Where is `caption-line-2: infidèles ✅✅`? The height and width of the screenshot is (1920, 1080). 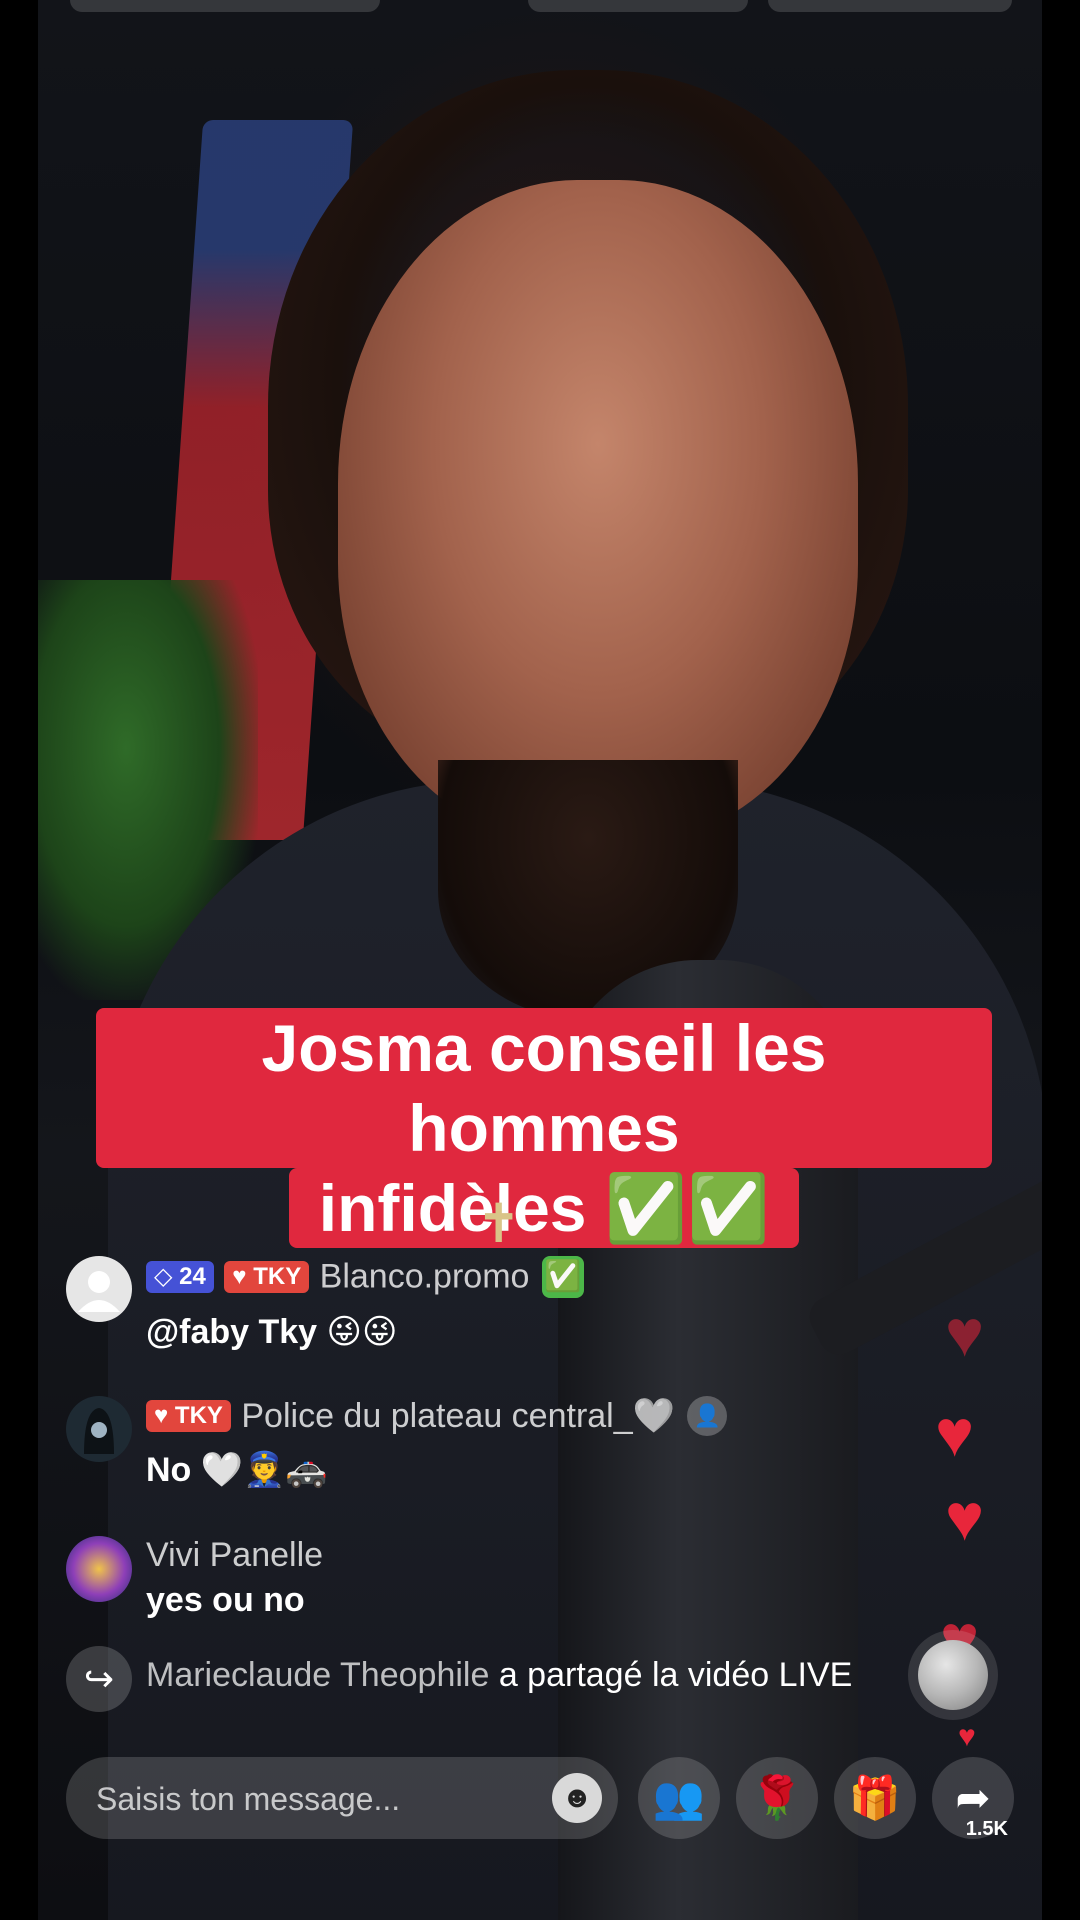 caption-line-2: infidèles ✅✅ is located at coordinates (544, 1208).